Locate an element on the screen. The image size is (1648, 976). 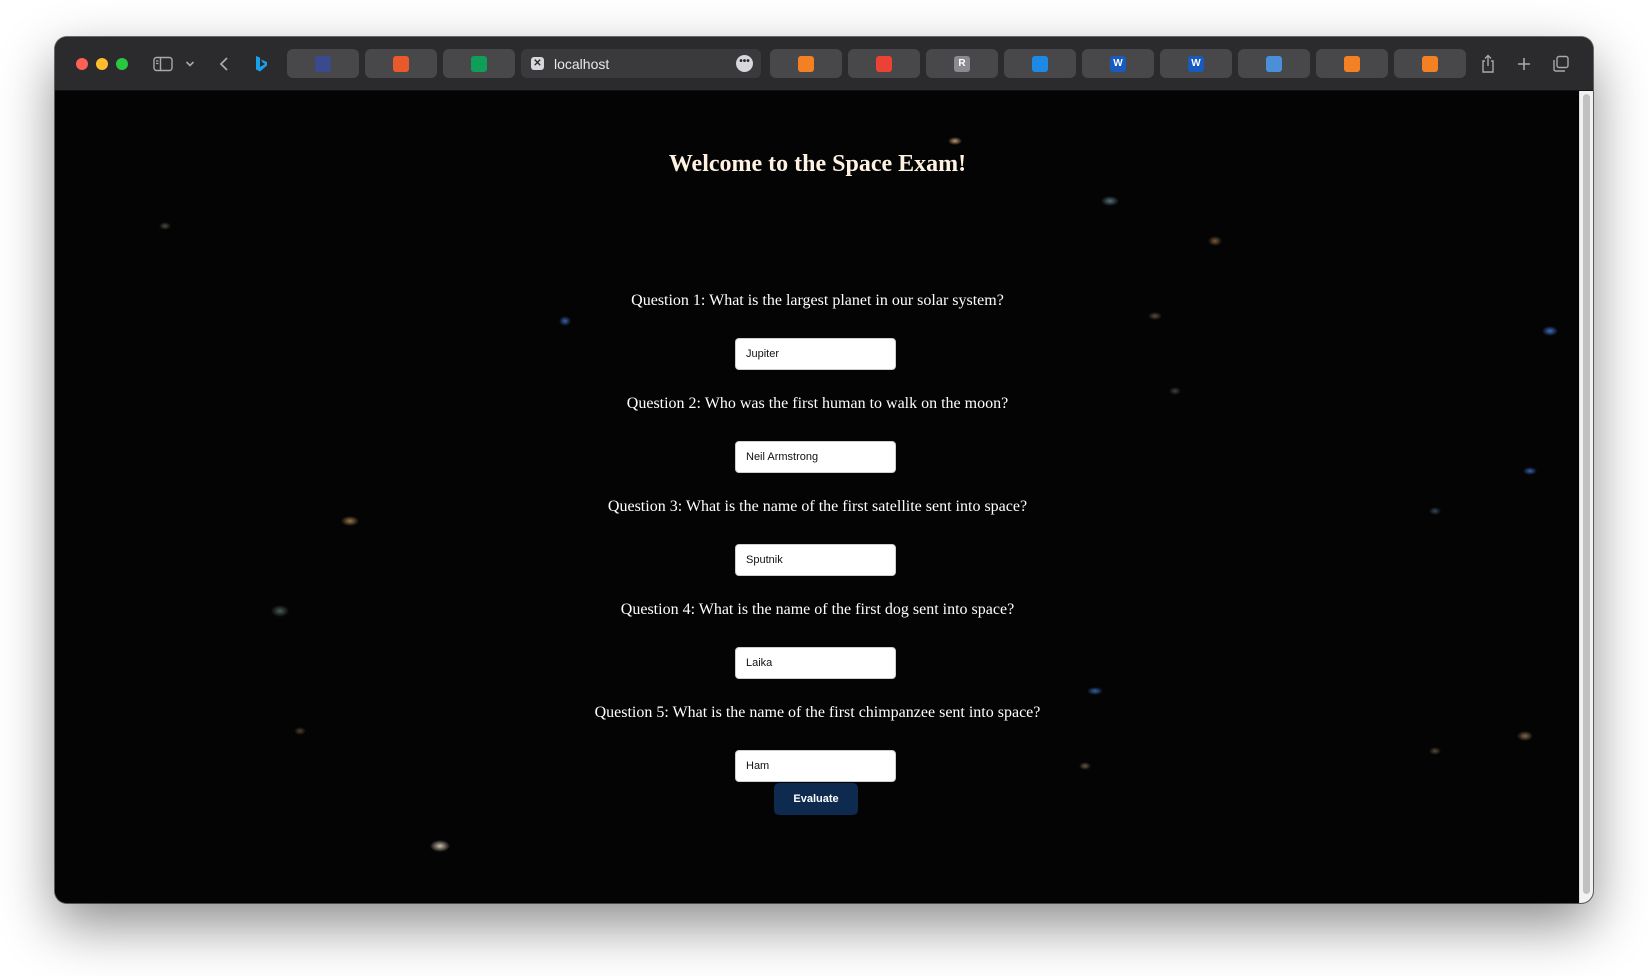
tab-localhost: ✕ localhost ••• is located at coordinates (641, 63).